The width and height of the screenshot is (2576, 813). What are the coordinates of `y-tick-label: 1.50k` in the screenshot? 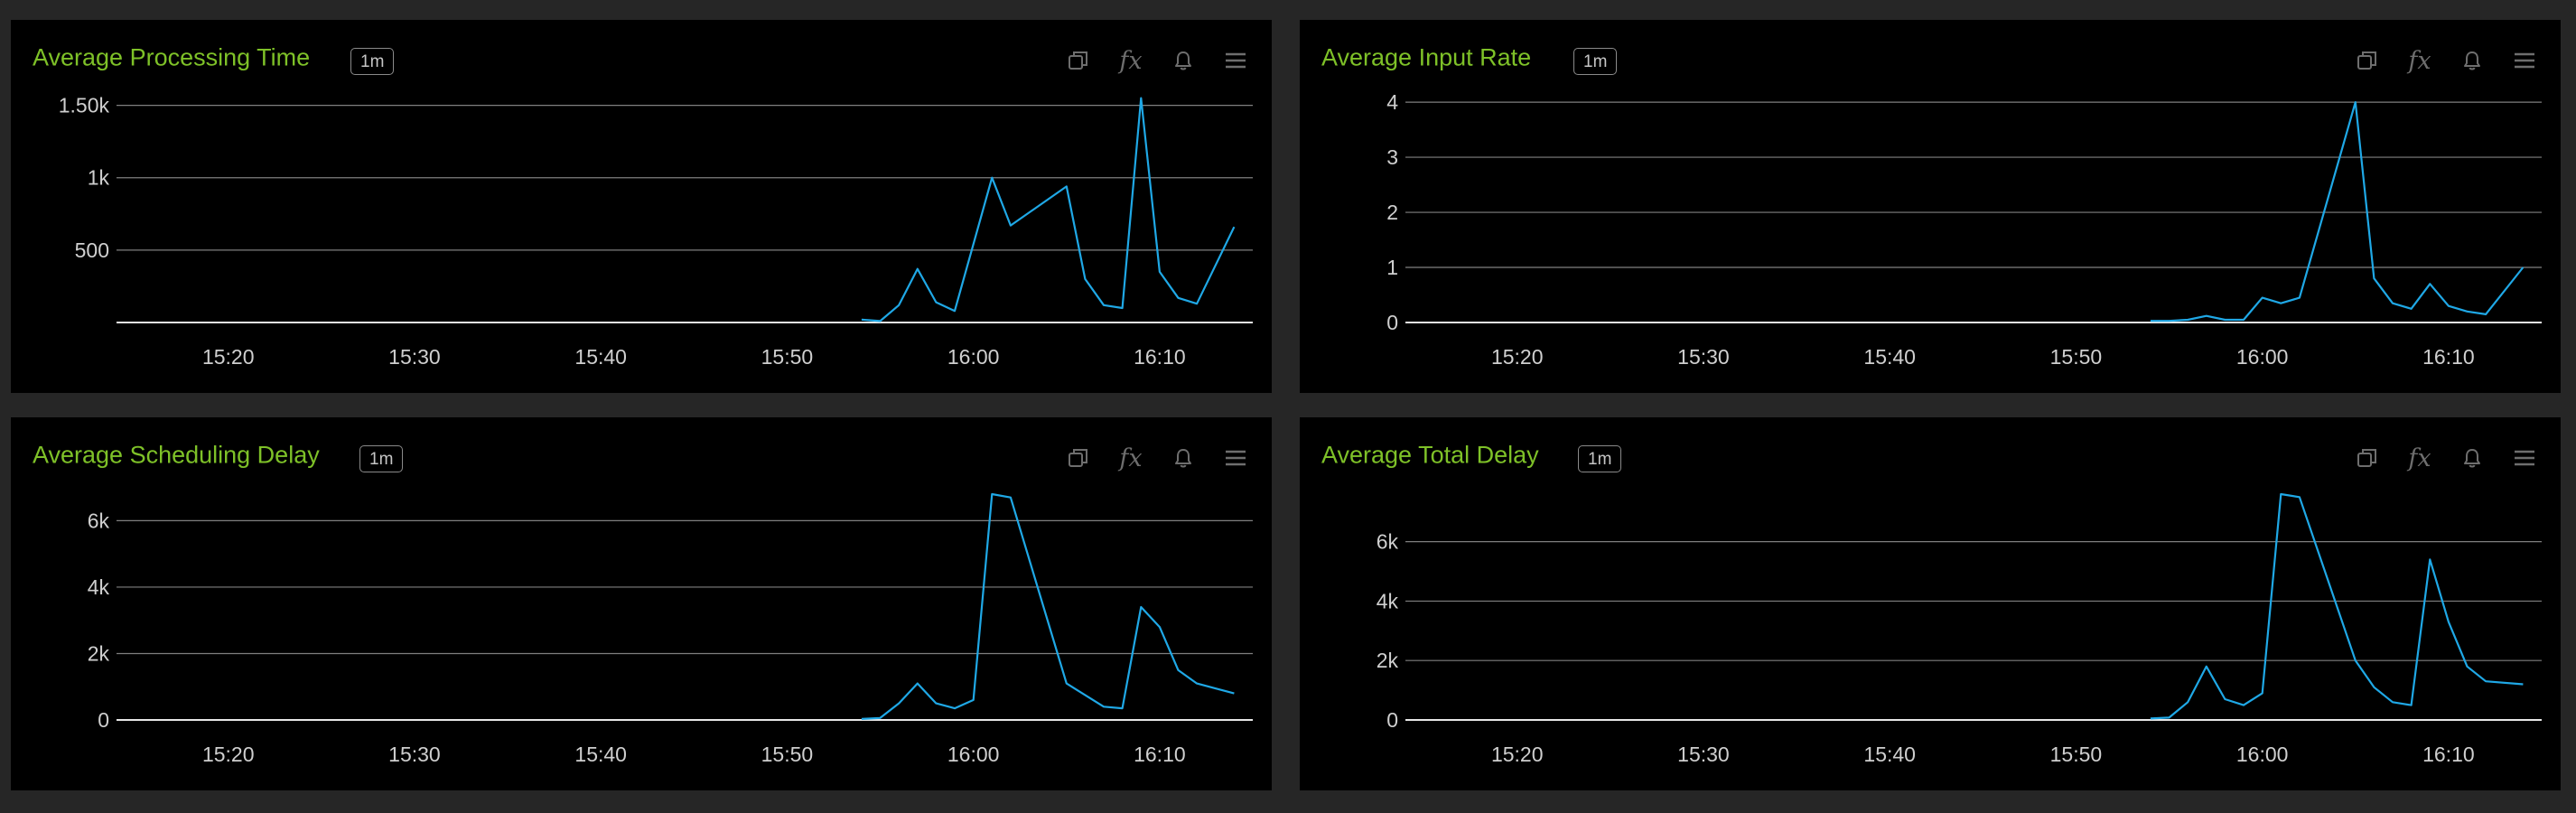 It's located at (84, 106).